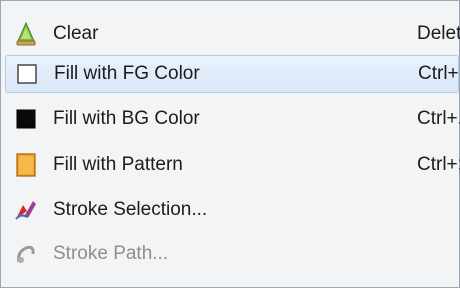 This screenshot has width=460, height=288. Describe the element at coordinates (26, 210) in the screenshot. I see `stroke-selection-icon` at that location.